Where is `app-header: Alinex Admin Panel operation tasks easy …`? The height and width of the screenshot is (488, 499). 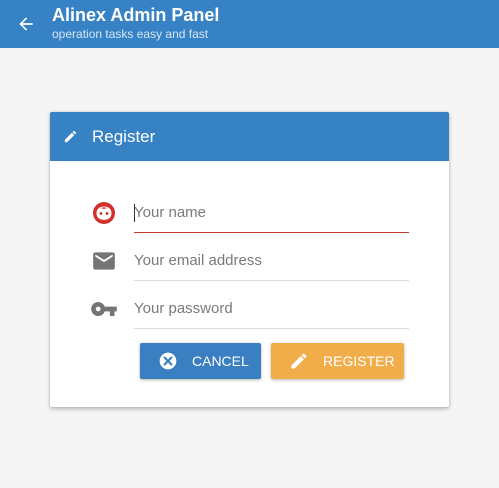 app-header: Alinex Admin Panel operation tasks easy … is located at coordinates (249, 24).